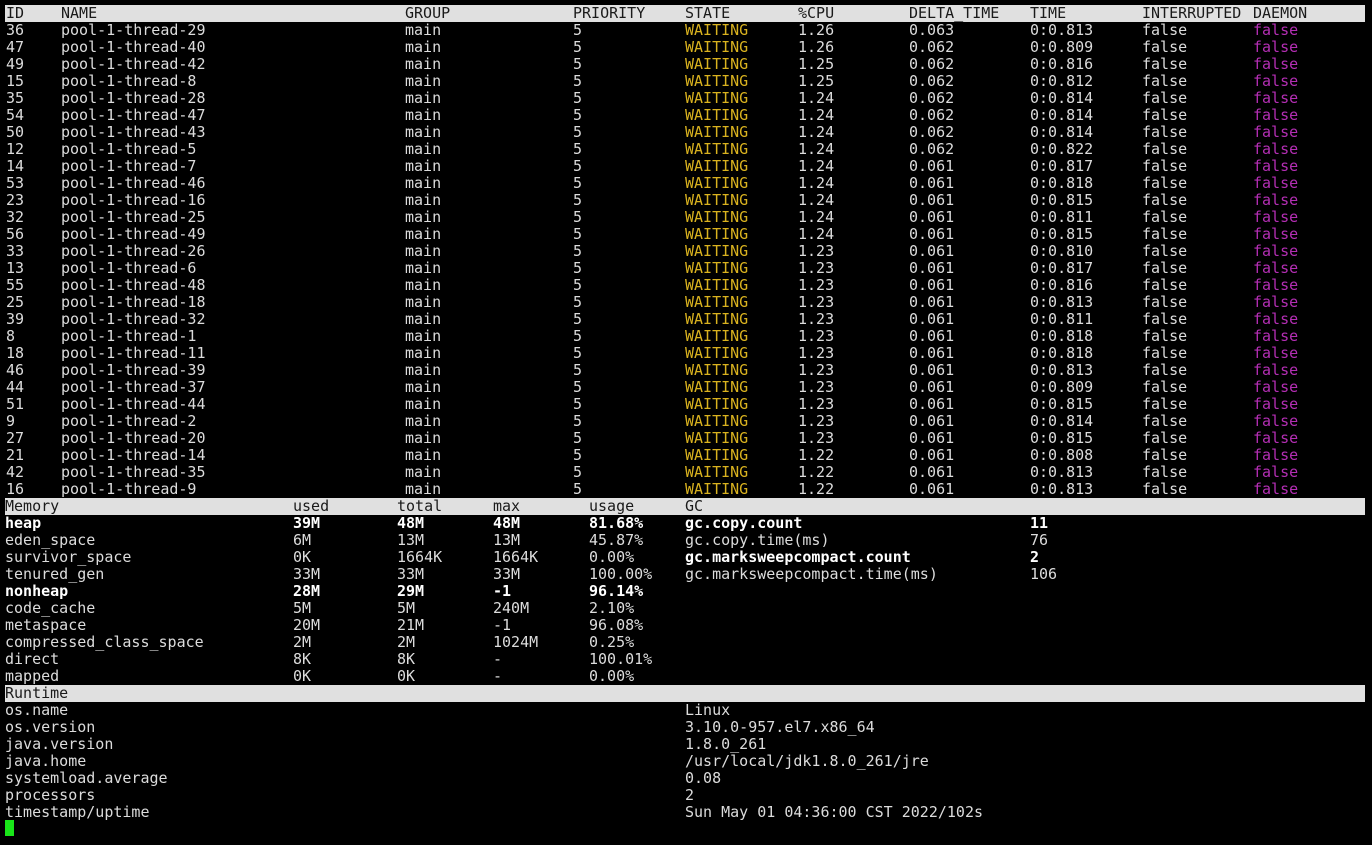  I want to click on thread-id: 33, so click(15, 251).